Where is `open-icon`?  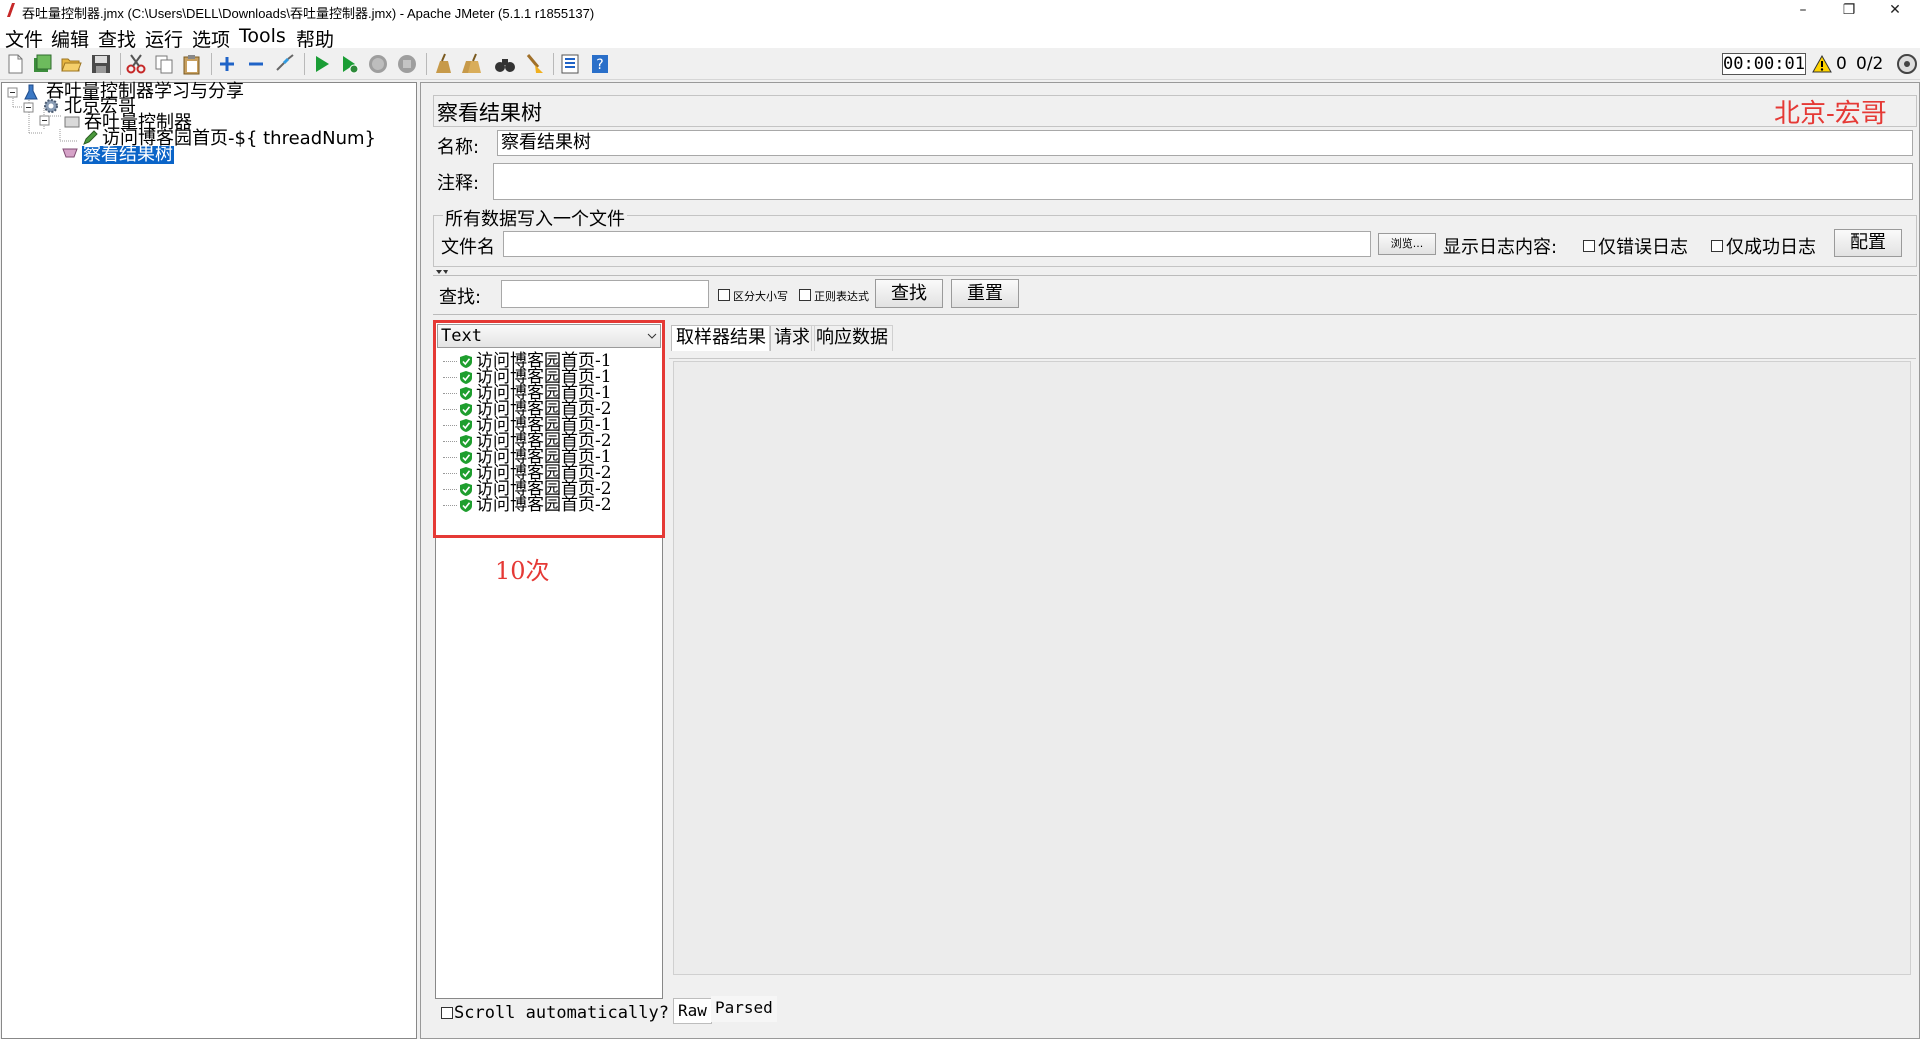 open-icon is located at coordinates (71, 64).